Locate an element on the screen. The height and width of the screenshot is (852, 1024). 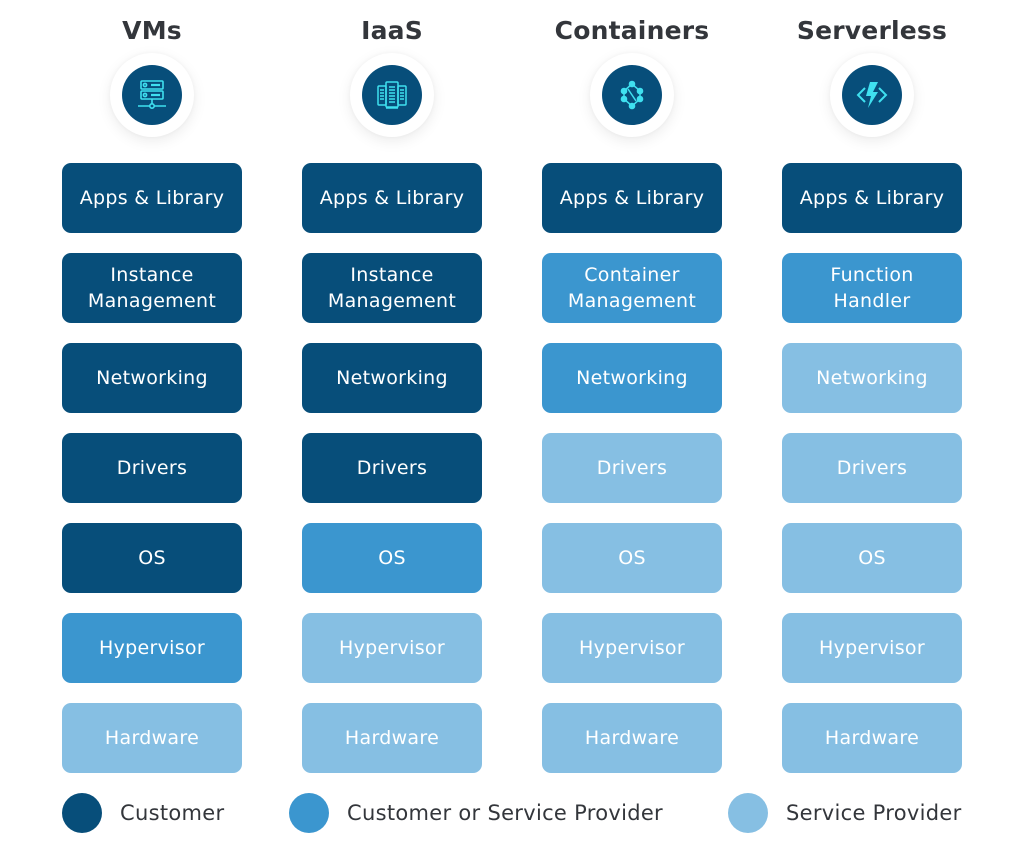
function-bolt-icon is located at coordinates (872, 95).